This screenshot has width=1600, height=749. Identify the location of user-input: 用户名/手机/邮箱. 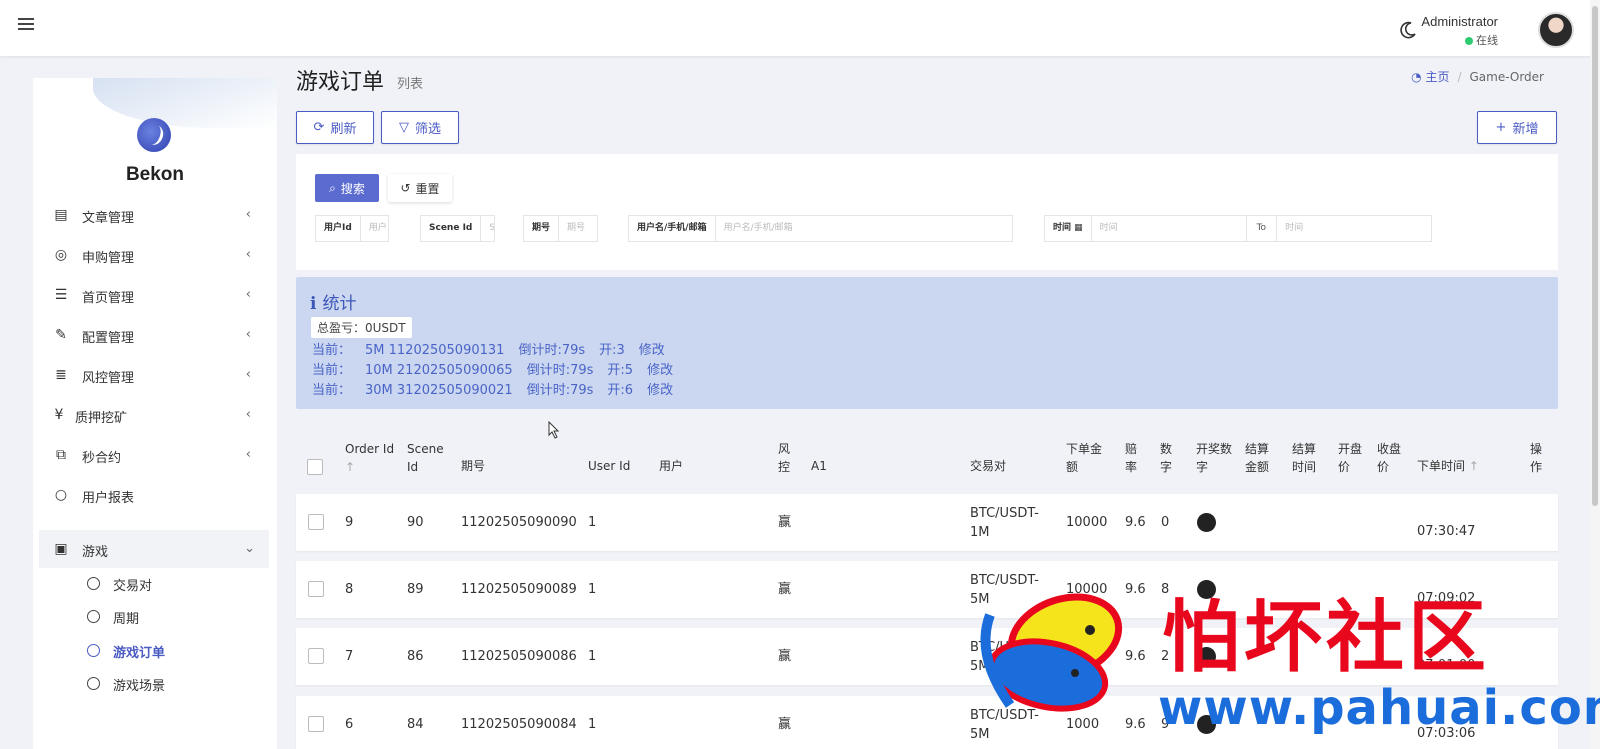
(864, 228).